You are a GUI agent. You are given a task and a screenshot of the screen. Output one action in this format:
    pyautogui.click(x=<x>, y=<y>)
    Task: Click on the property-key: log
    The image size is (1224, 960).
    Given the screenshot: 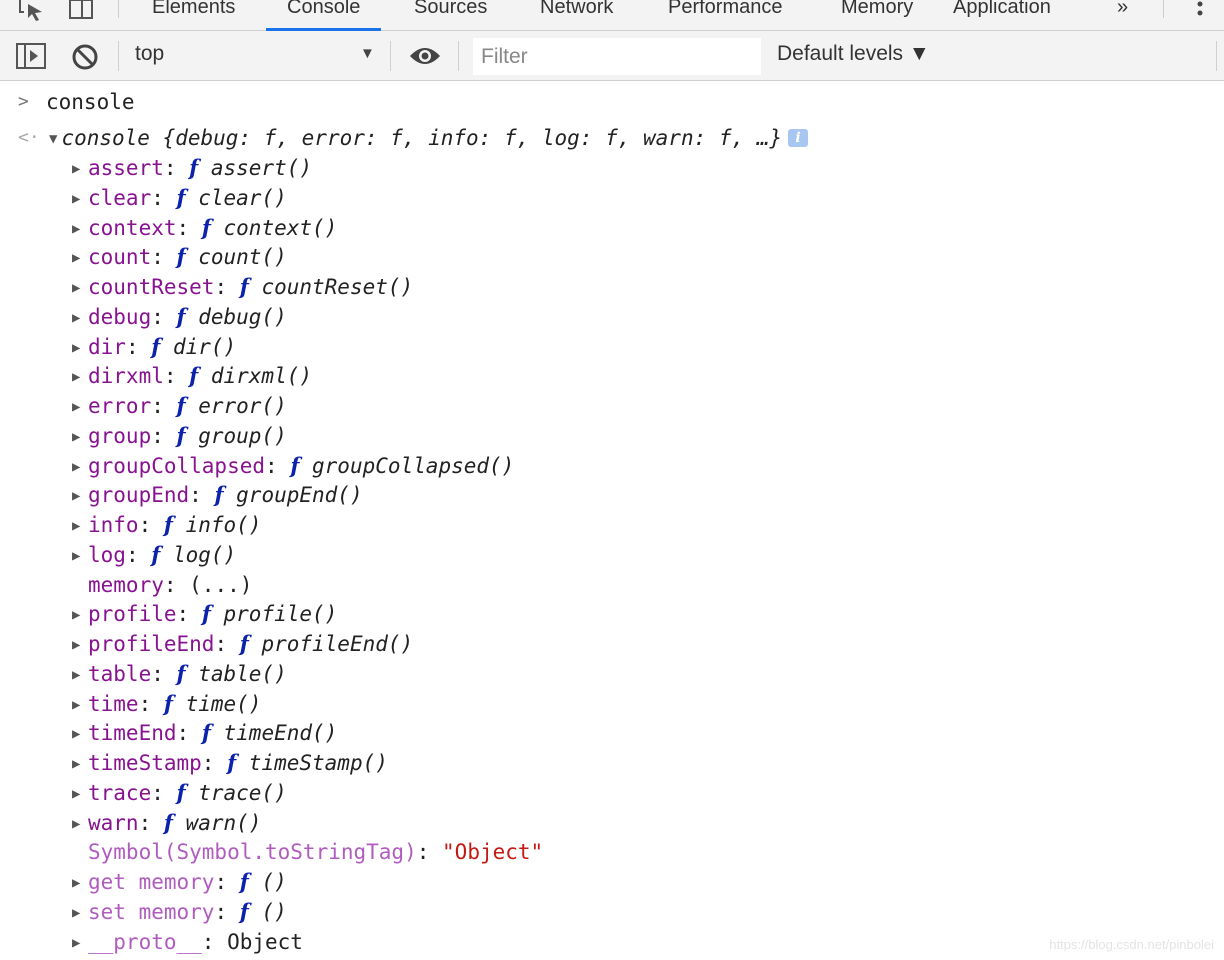 What is the action you would take?
    pyautogui.click(x=107, y=554)
    